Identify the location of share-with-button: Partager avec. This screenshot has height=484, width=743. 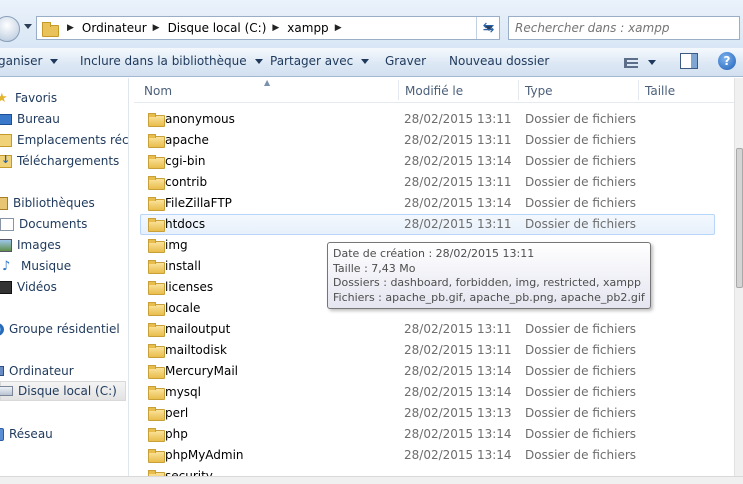
(320, 61).